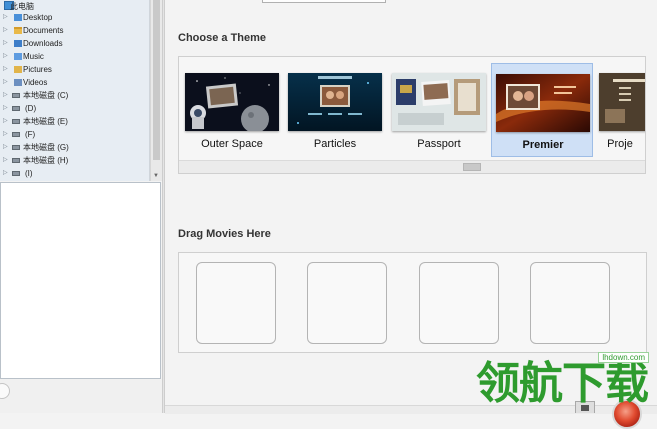 Image resolution: width=657 pixels, height=429 pixels. I want to click on top-panel-edge, so click(324, 1).